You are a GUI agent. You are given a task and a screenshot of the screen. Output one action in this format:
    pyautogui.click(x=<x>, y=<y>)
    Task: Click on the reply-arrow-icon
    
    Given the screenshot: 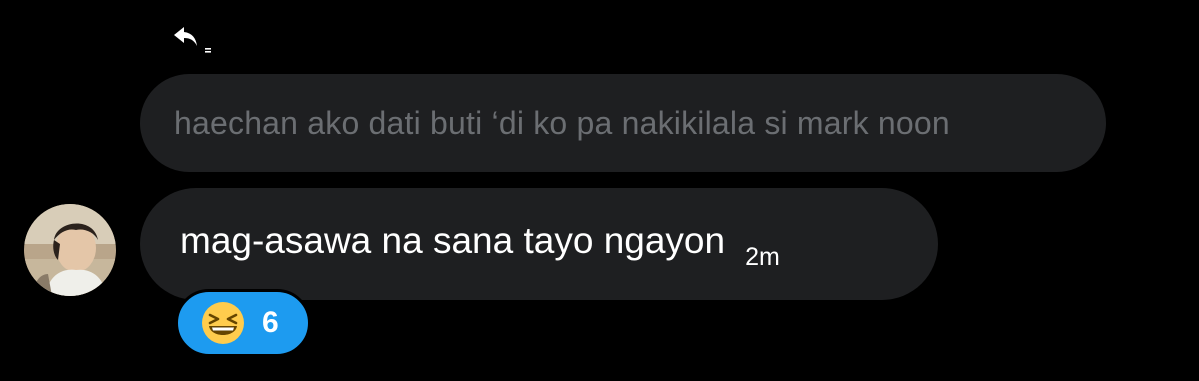 What is the action you would take?
    pyautogui.click(x=192, y=40)
    